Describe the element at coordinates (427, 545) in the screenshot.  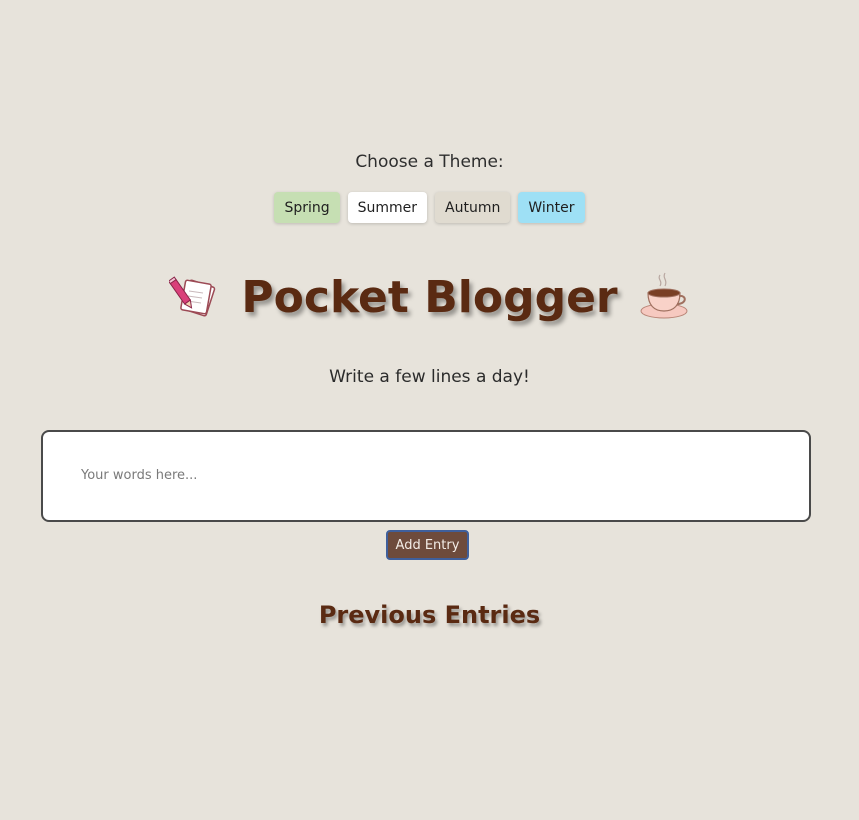
I see `add-entry-button: Add Entry` at that location.